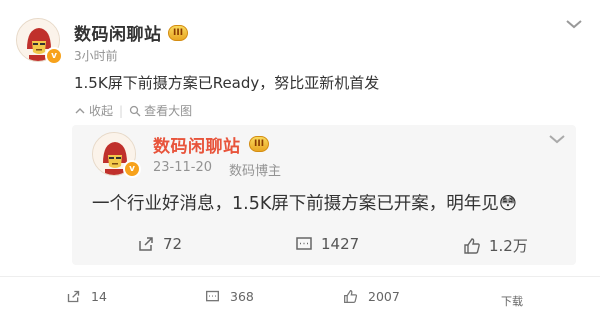 The height and width of the screenshot is (317, 600). Describe the element at coordinates (512, 301) in the screenshot. I see `download-button: 下载` at that location.